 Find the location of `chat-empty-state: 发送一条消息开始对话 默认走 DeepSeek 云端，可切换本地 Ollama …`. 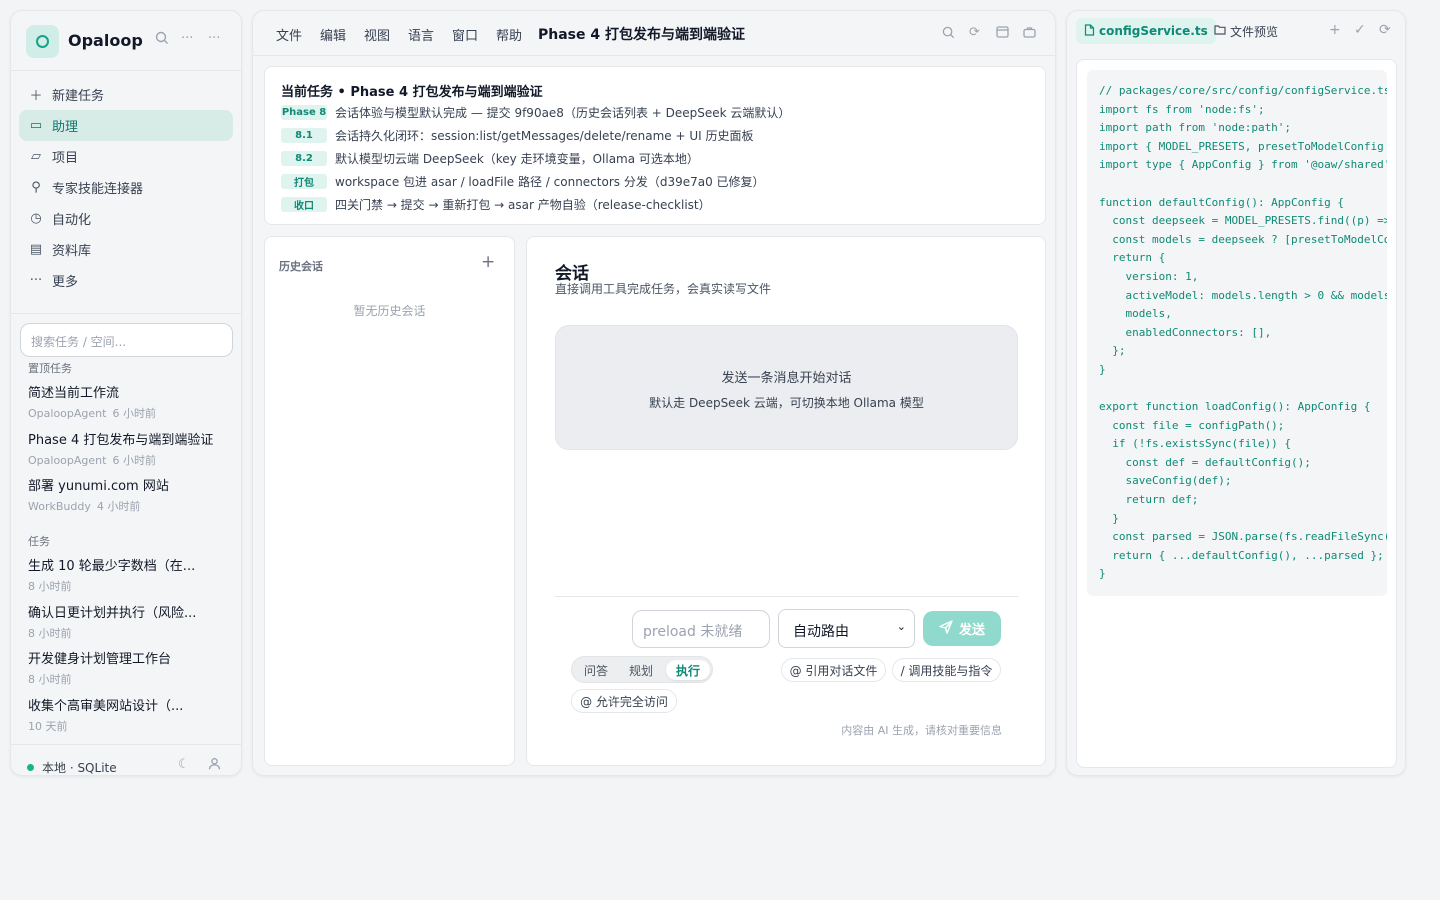

chat-empty-state: 发送一条消息开始对话 默认走 DeepSeek 云端，可切换本地 Ollama … is located at coordinates (786, 387).